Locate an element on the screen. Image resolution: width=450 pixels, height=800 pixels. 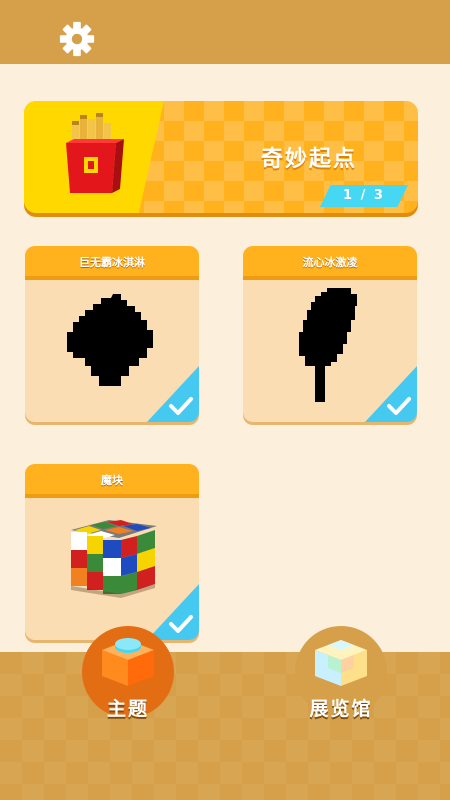
nav-gallery-tab: 展览馆 is located at coordinates (341, 681).